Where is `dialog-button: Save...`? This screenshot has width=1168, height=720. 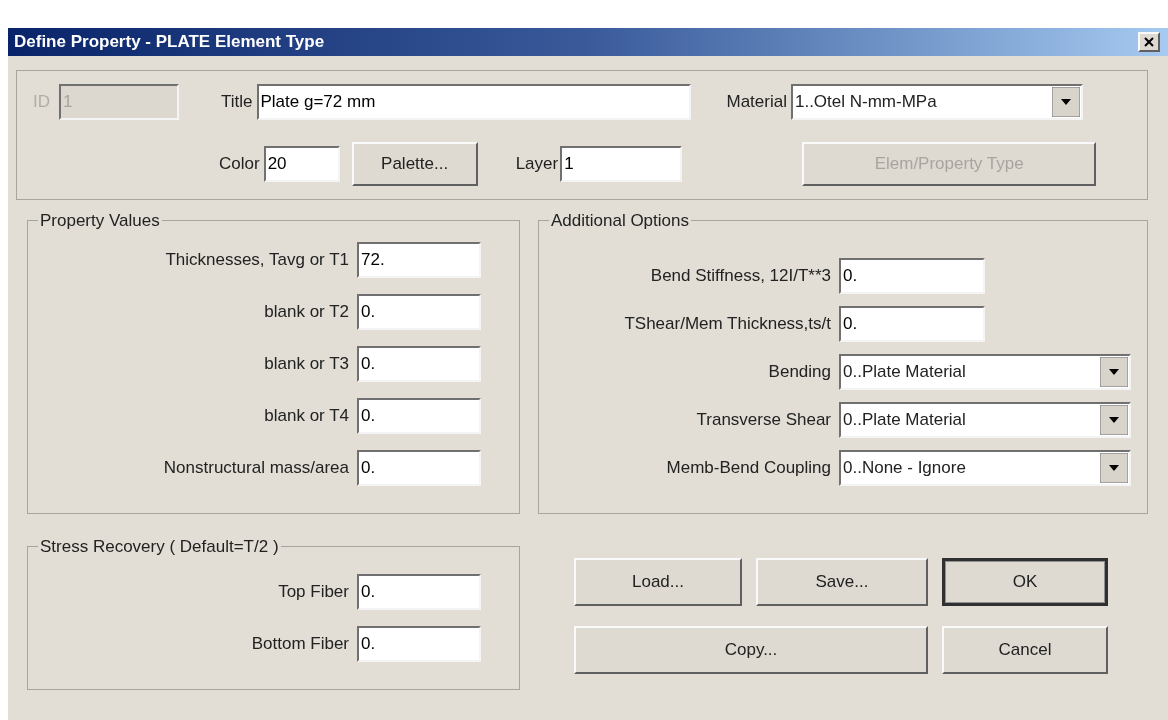
dialog-button: Save... is located at coordinates (842, 582).